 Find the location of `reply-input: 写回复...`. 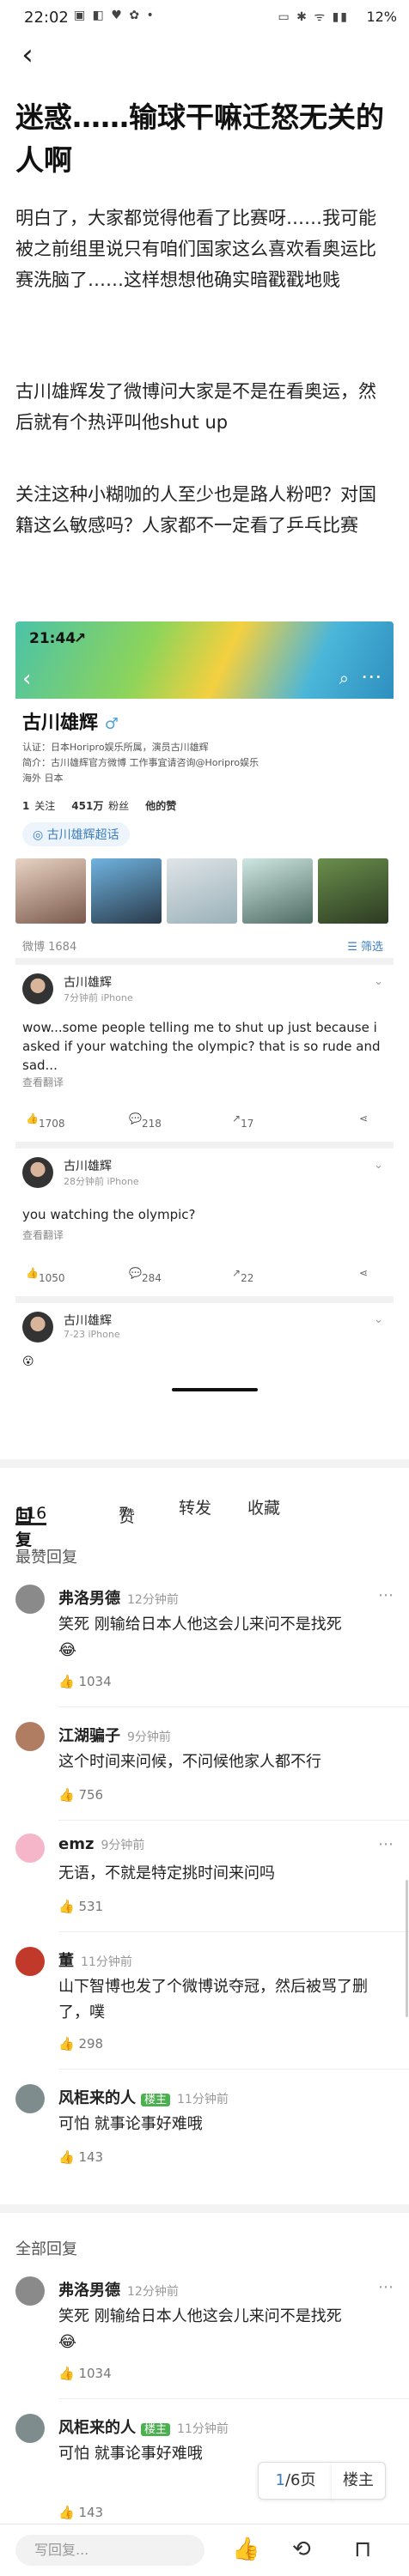

reply-input: 写回复... is located at coordinates (109, 2550).